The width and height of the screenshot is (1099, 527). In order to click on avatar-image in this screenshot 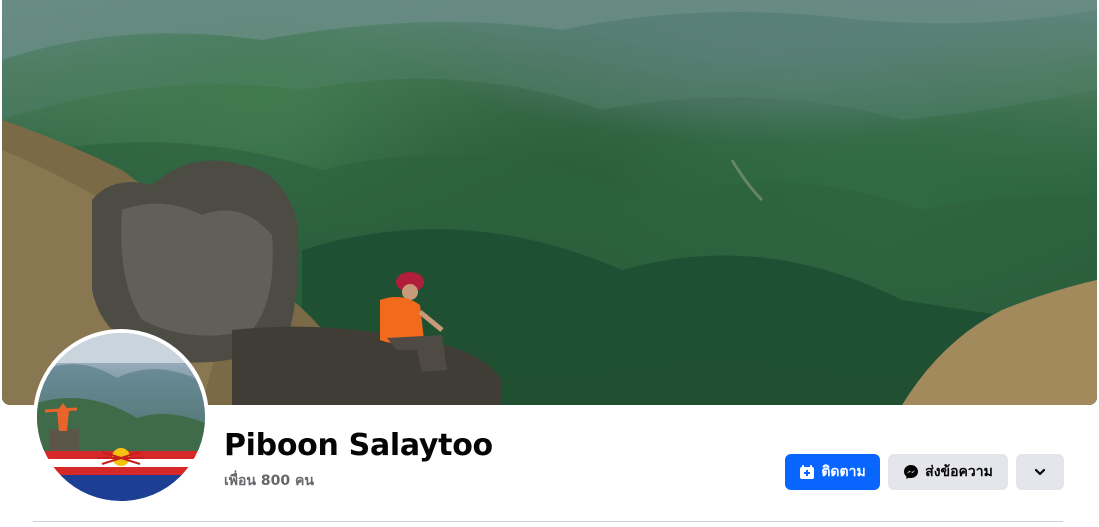, I will do `click(121, 417)`.